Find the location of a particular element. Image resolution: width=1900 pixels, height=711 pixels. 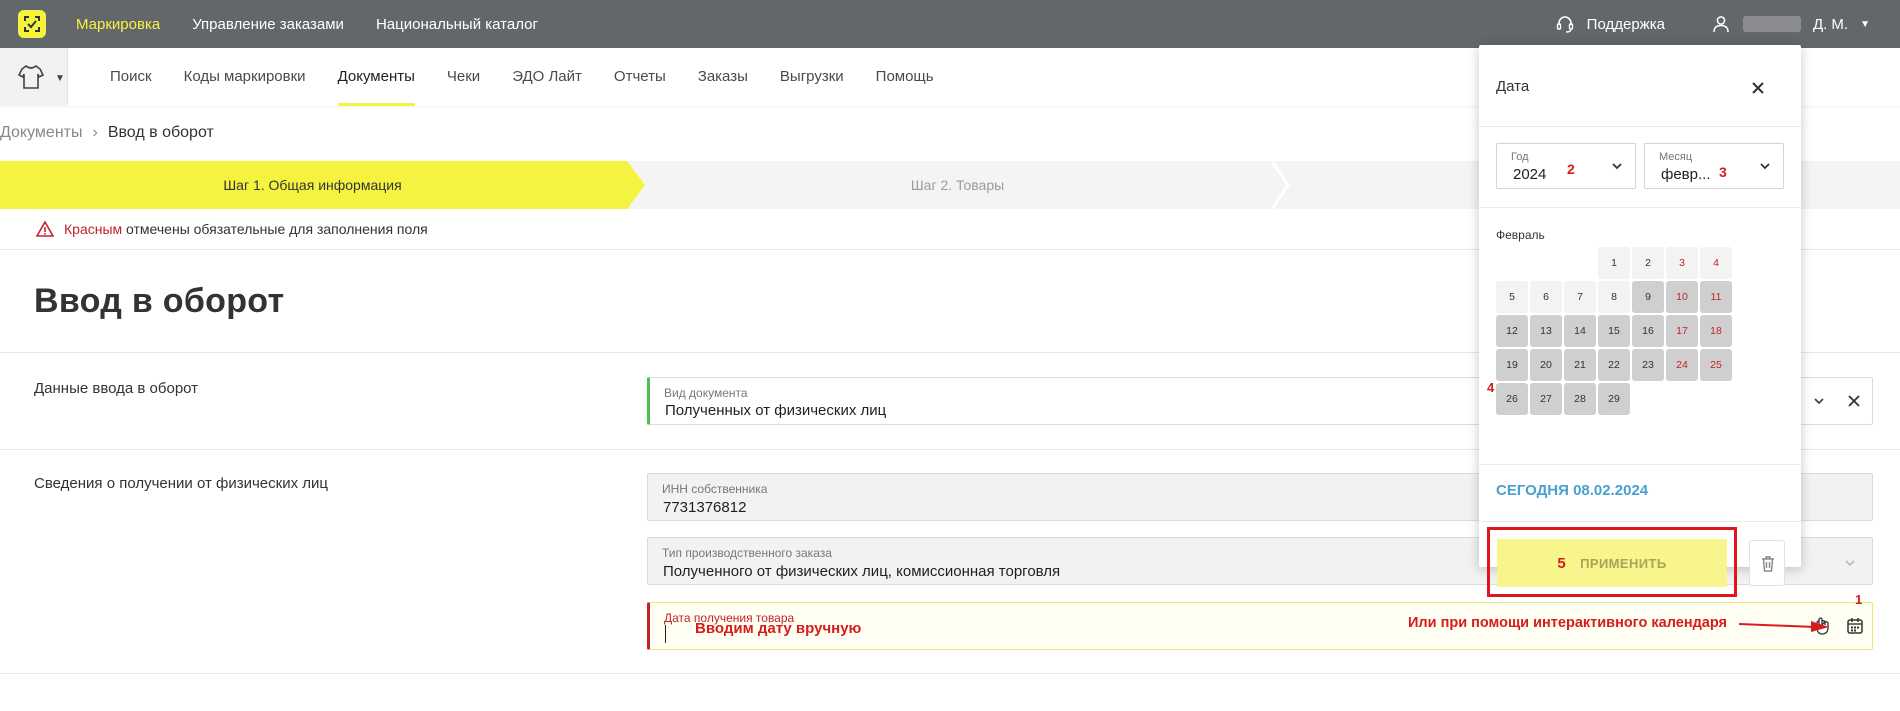

calendar-day-12: 12 is located at coordinates (1512, 331).